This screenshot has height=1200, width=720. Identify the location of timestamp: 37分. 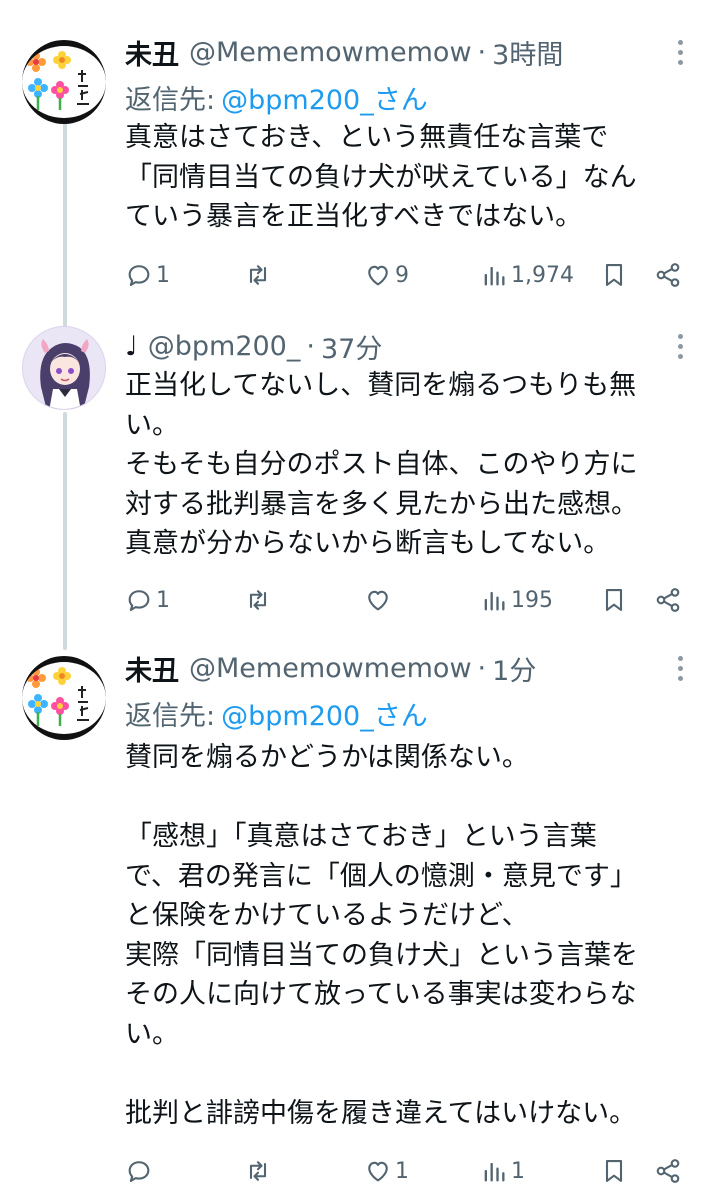
(351, 346).